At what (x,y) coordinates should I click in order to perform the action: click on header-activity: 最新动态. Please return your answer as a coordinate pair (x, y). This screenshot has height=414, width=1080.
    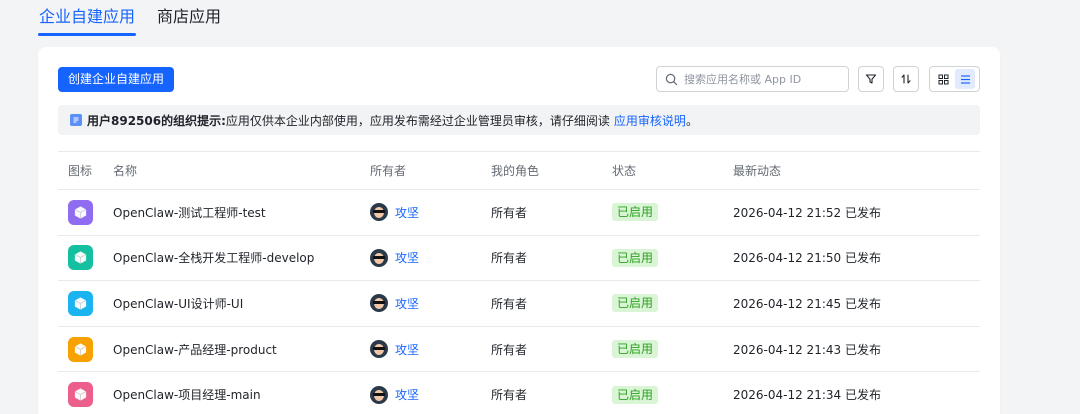
    Looking at the image, I should click on (856, 170).